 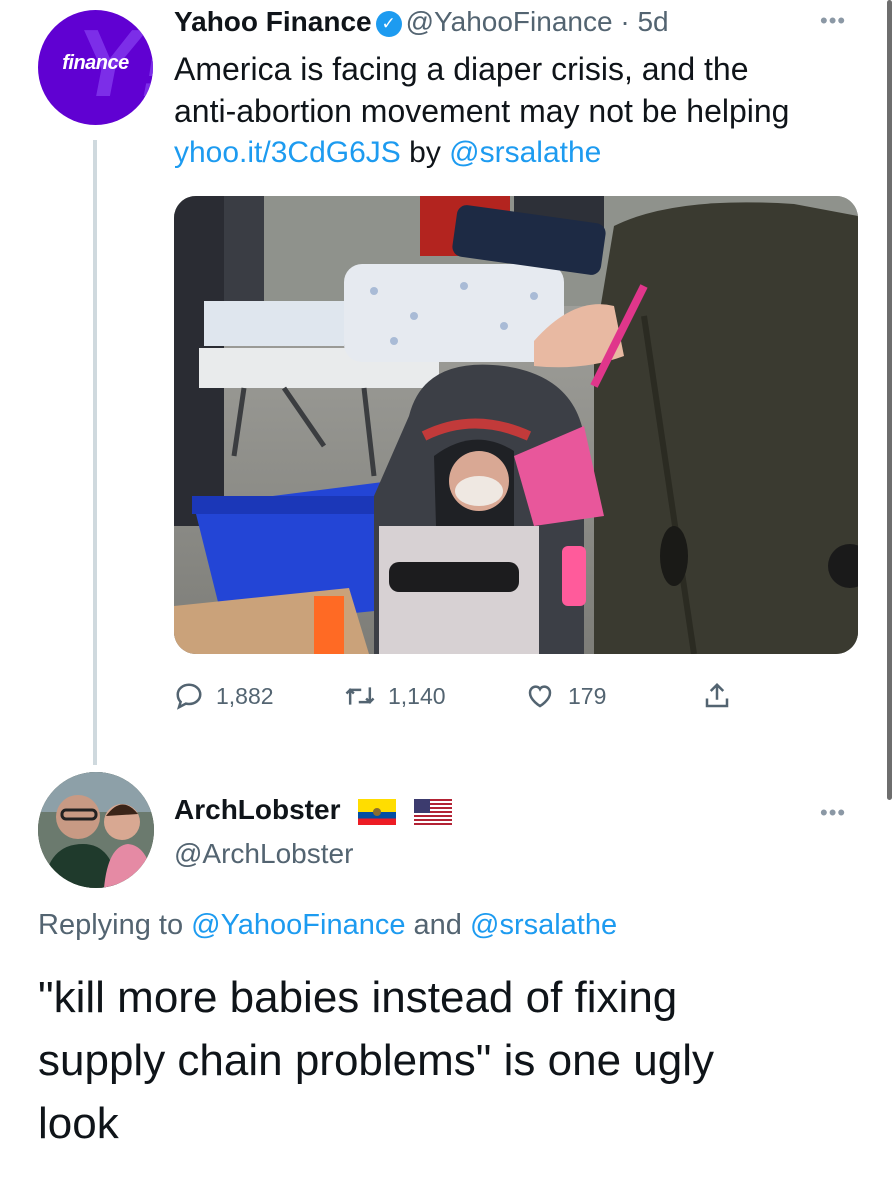 I want to click on heart-icon, so click(x=540, y=696).